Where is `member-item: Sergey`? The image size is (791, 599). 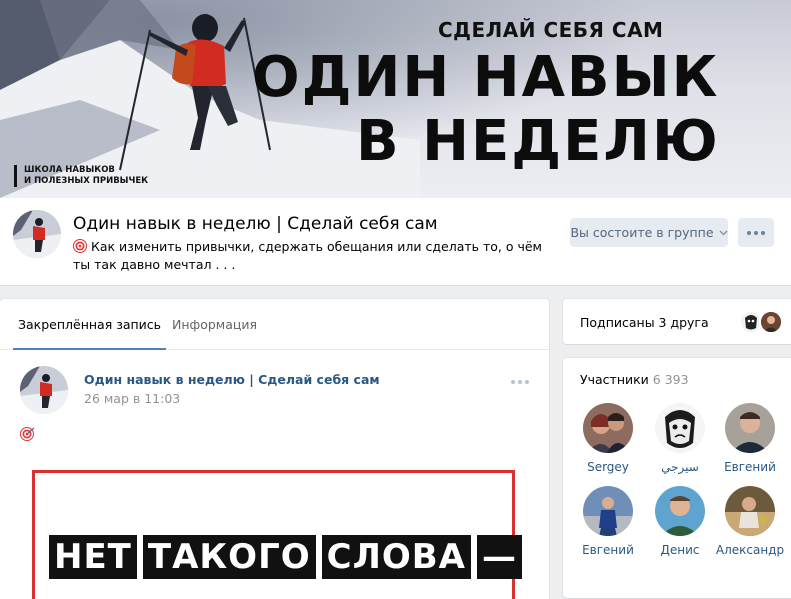 member-item: Sergey is located at coordinates (608, 438).